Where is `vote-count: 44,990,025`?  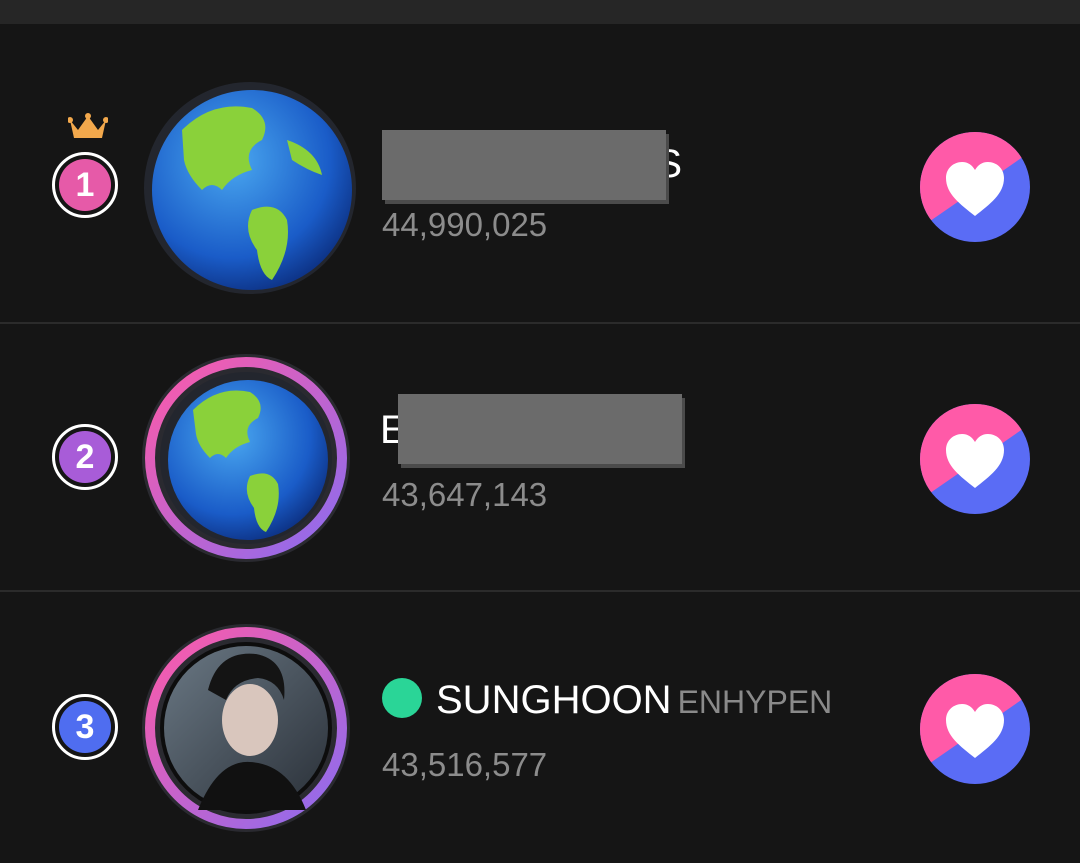
vote-count: 44,990,025 is located at coordinates (465, 224).